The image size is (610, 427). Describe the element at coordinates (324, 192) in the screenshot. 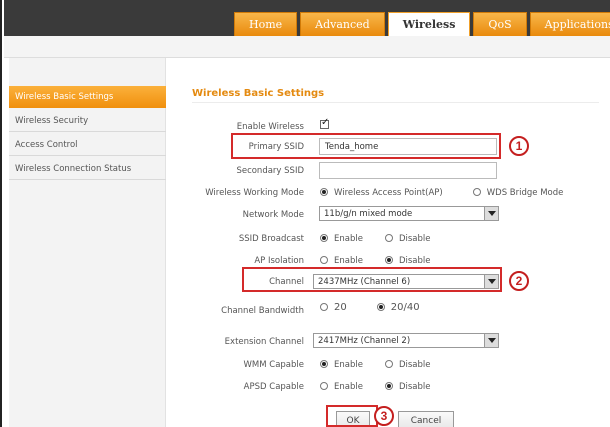

I see `working-mode-ap-radio` at that location.